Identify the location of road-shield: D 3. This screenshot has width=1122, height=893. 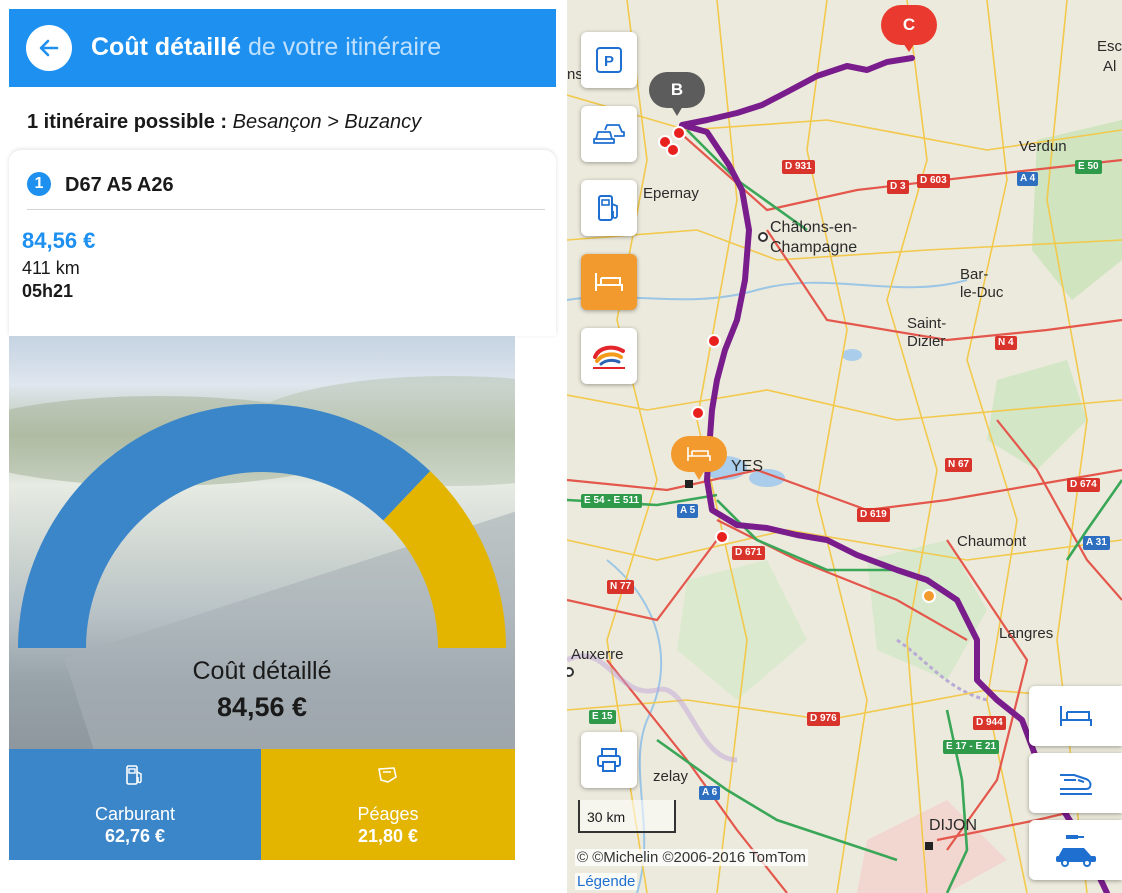
(898, 187).